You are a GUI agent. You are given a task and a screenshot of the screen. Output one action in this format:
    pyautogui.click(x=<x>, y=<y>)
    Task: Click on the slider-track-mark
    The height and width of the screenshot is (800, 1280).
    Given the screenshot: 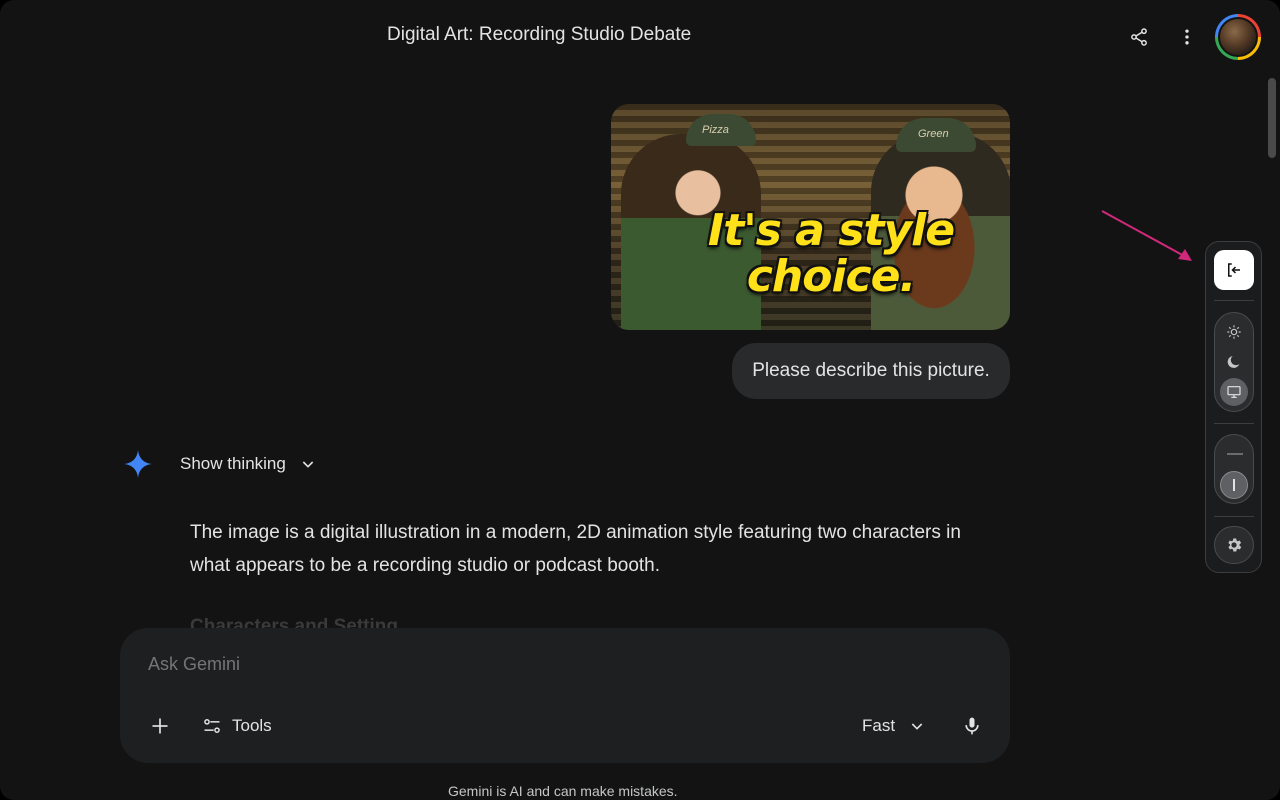 What is the action you would take?
    pyautogui.click(x=1235, y=454)
    